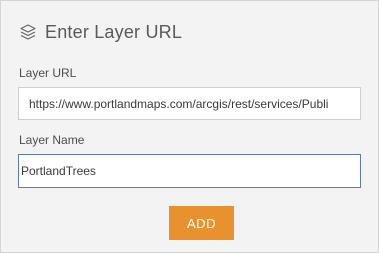 This screenshot has height=253, width=379. What do you see at coordinates (28, 32) in the screenshot?
I see `layers-icon` at bounding box center [28, 32].